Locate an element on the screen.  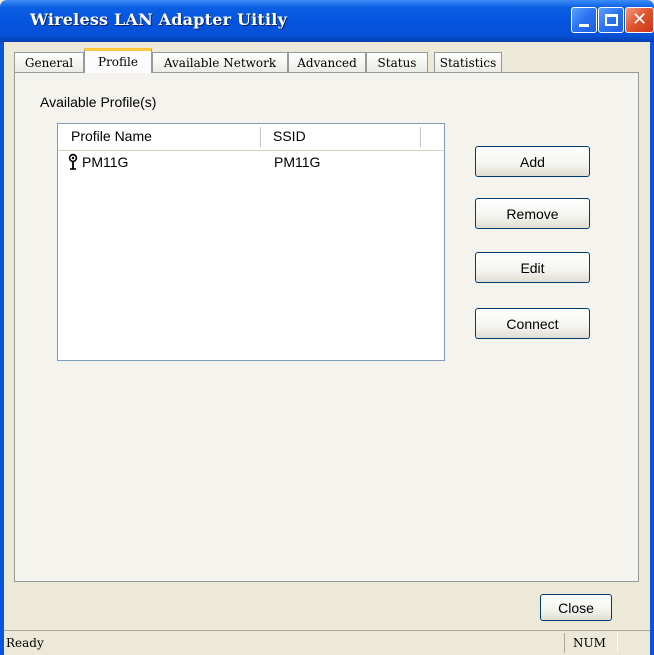
maximize-button is located at coordinates (611, 20).